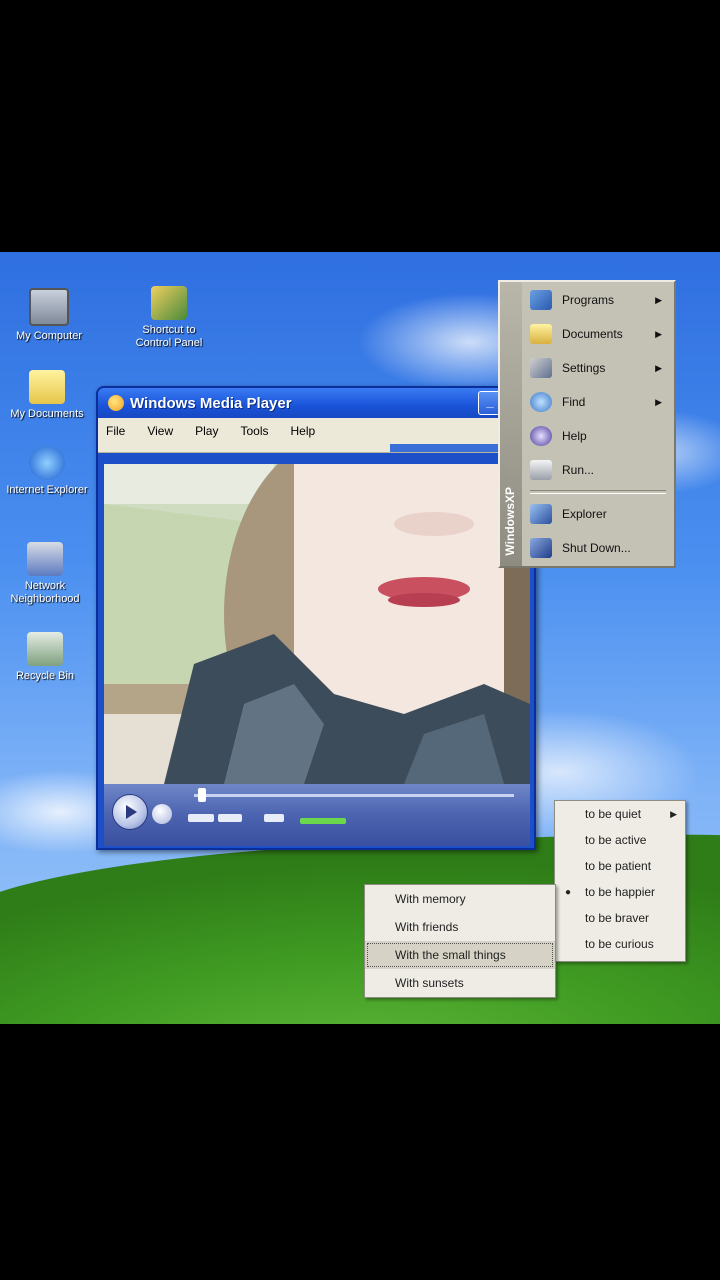 This screenshot has height=1280, width=720. What do you see at coordinates (460, 927) in the screenshot?
I see `with-menu-item: With friends` at bounding box center [460, 927].